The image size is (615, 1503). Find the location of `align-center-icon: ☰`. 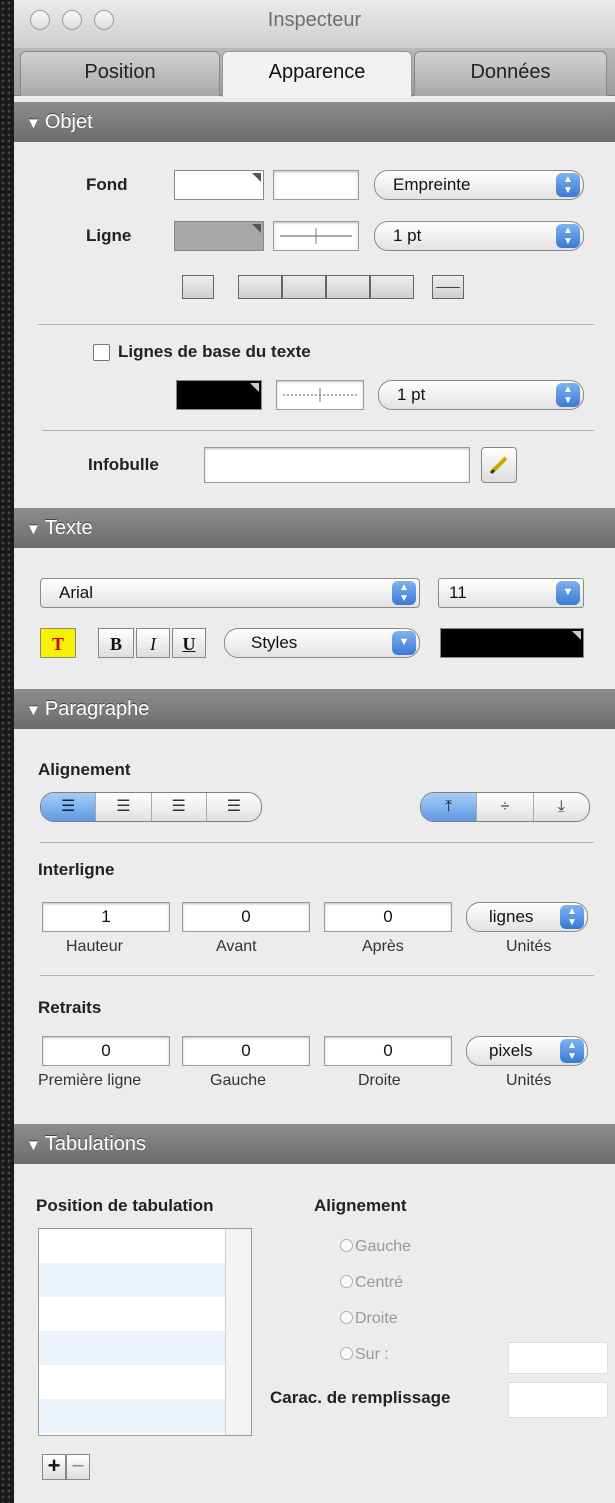

align-center-icon: ☰ is located at coordinates (124, 807).